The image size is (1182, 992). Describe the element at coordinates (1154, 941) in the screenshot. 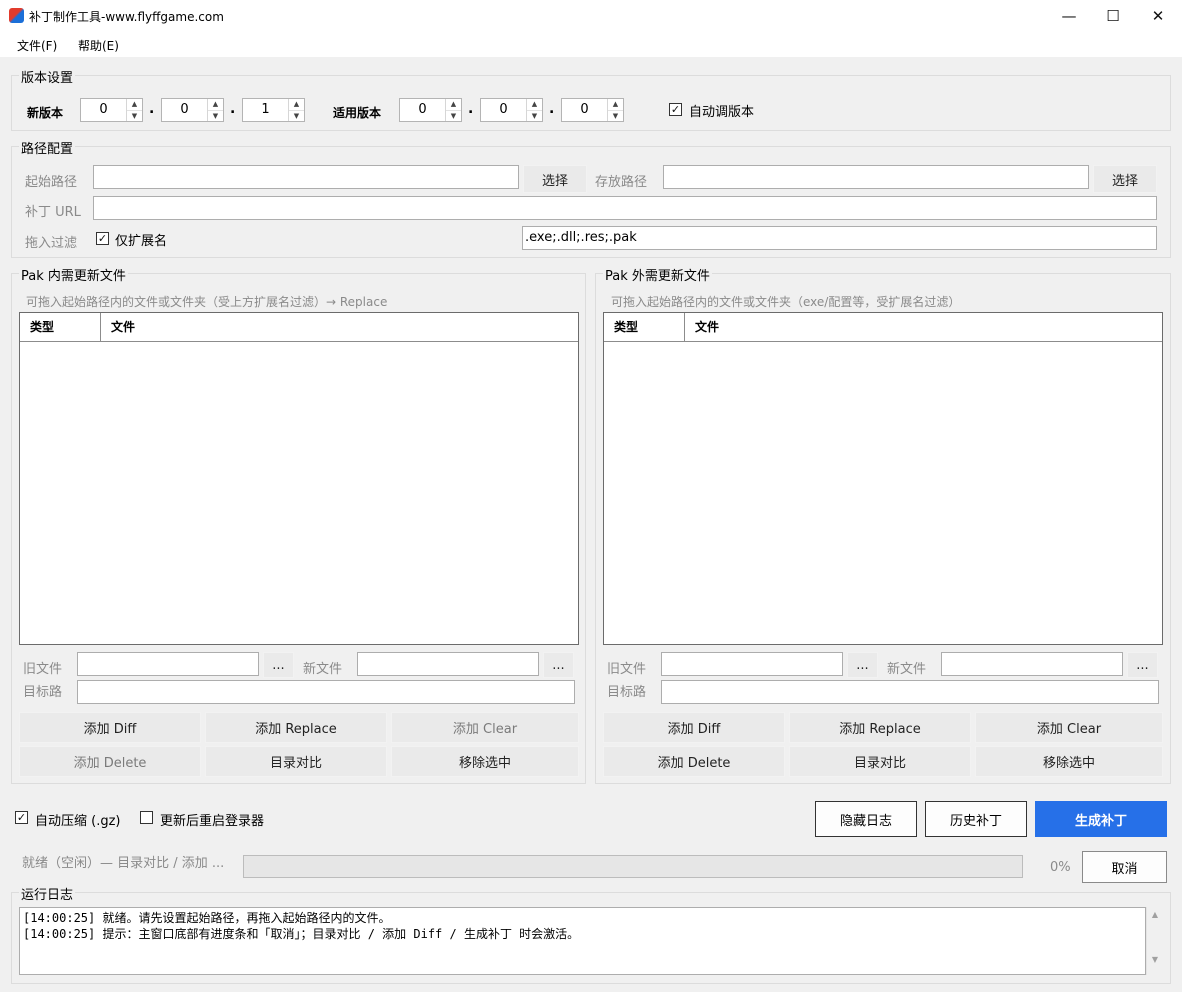

I see `log-scrollbar: ▲ ▼` at that location.